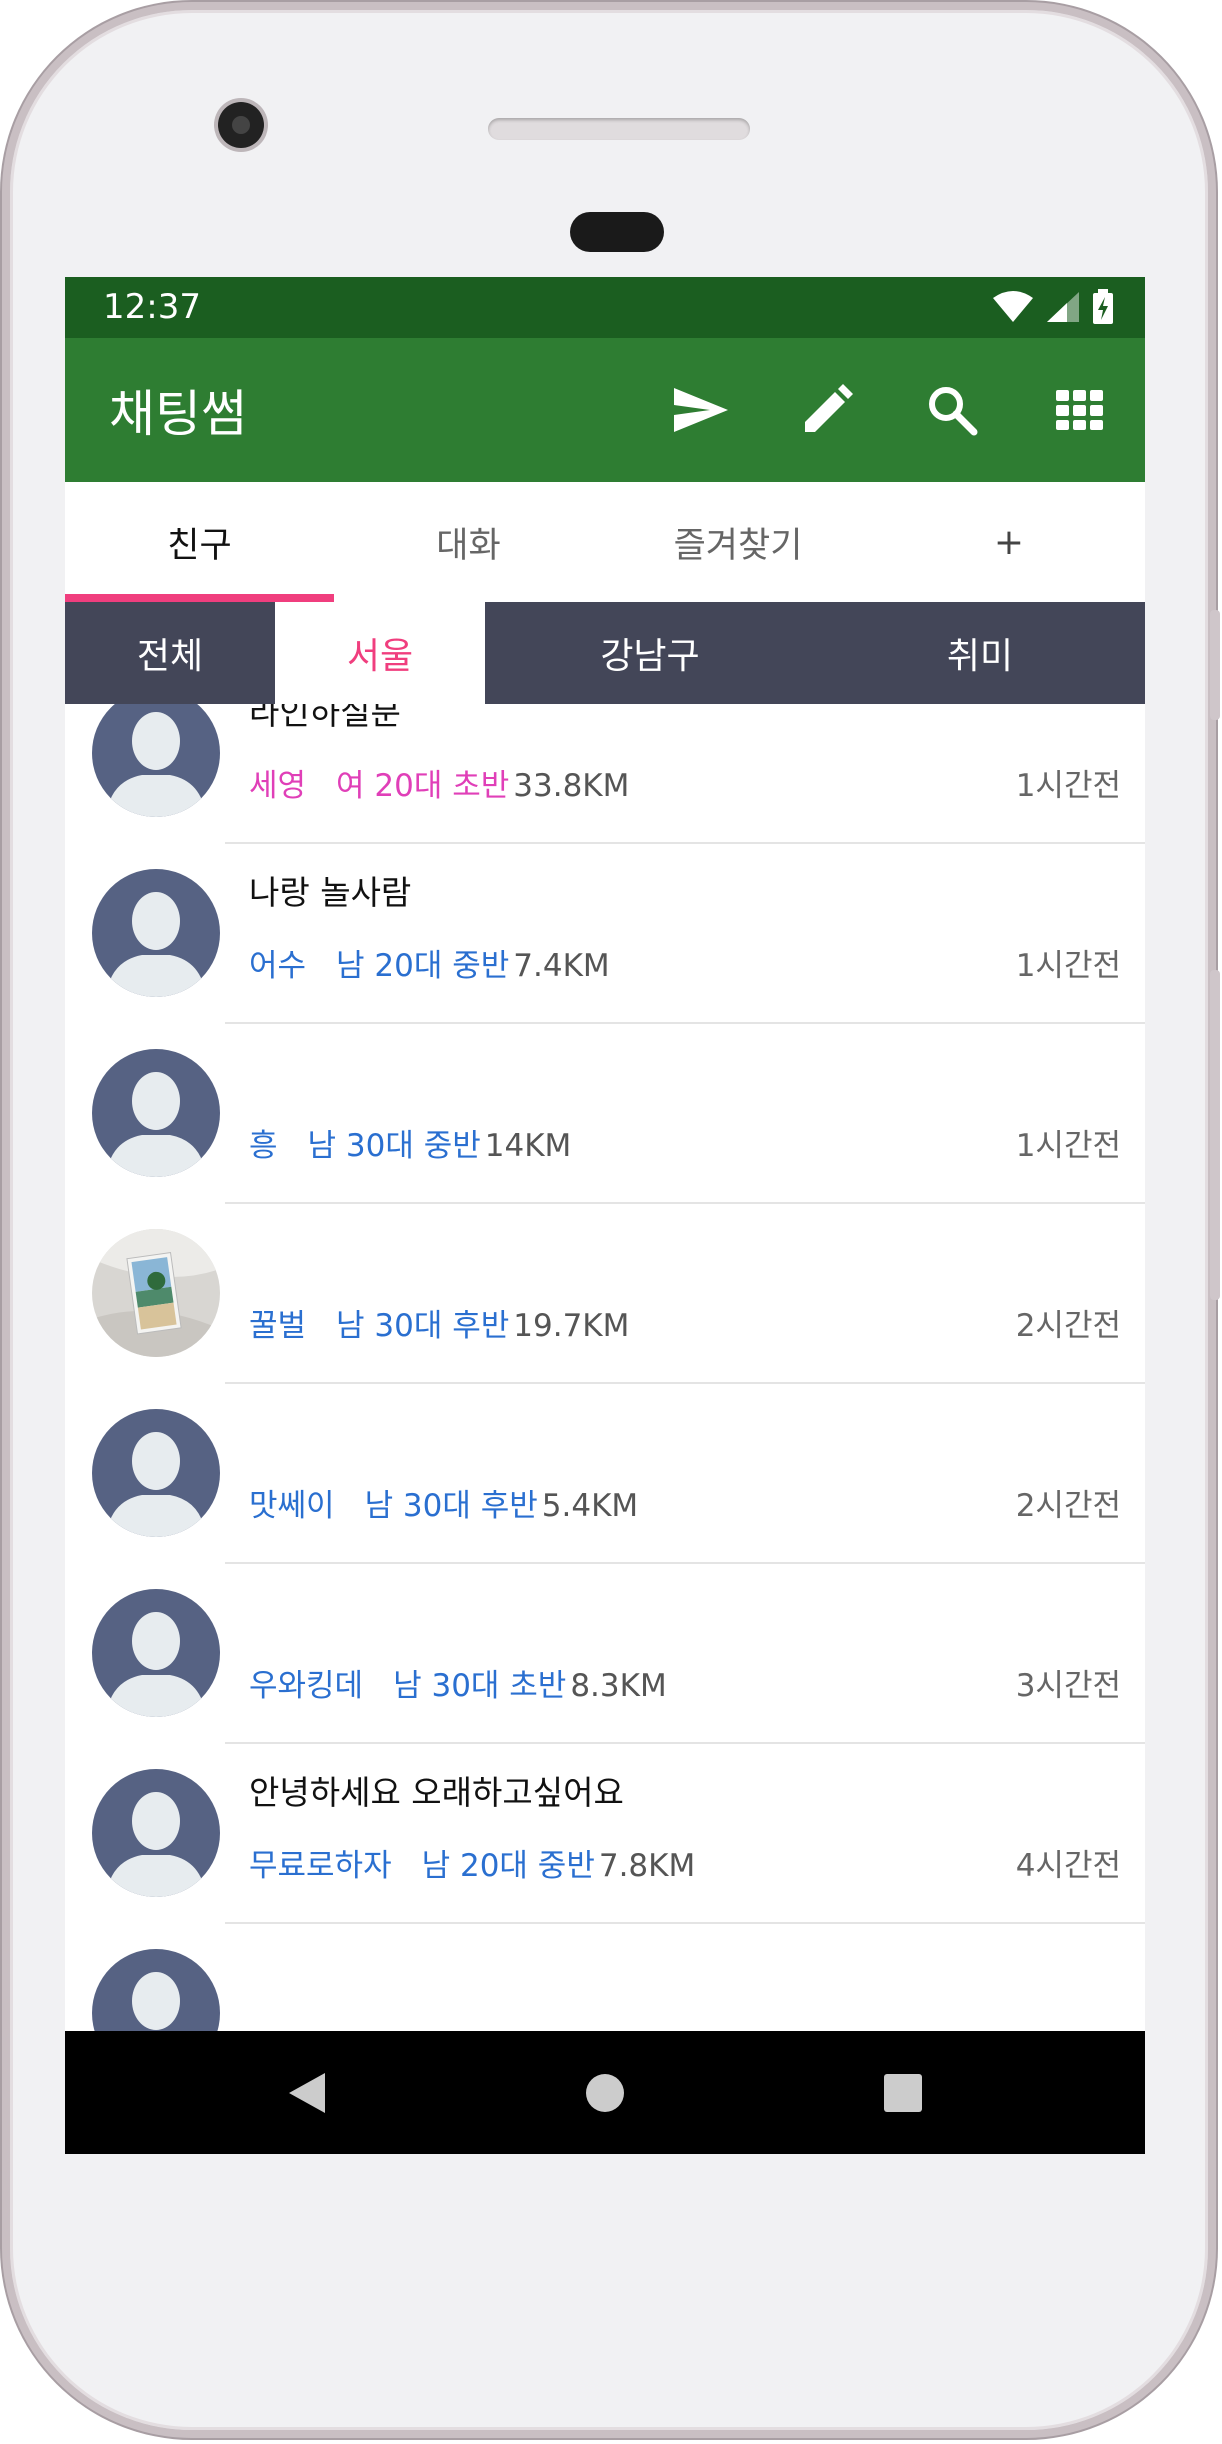 Image resolution: width=1222 pixels, height=2444 pixels. What do you see at coordinates (1009, 542) in the screenshot?
I see `tab-add: +` at bounding box center [1009, 542].